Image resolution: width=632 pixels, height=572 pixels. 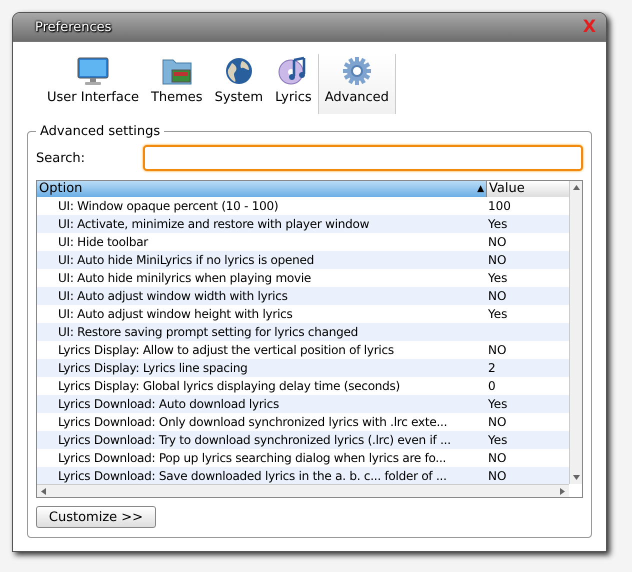 I want to click on search-label: Search:, so click(x=61, y=158).